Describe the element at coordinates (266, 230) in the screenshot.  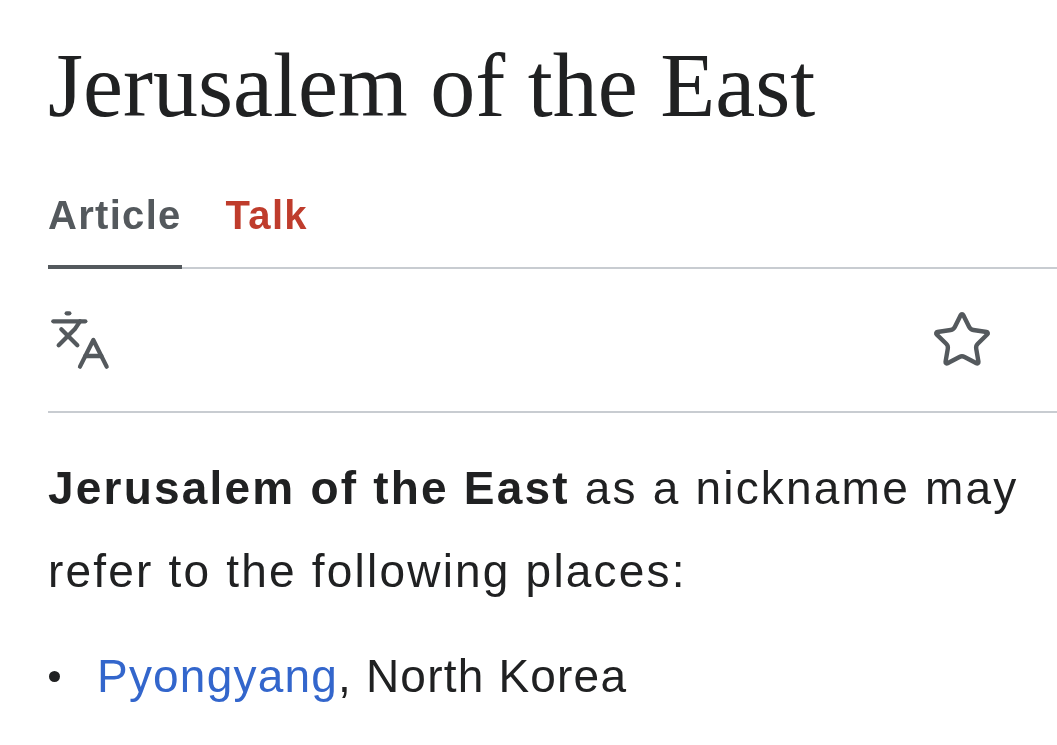
I see `tab: Talk` at that location.